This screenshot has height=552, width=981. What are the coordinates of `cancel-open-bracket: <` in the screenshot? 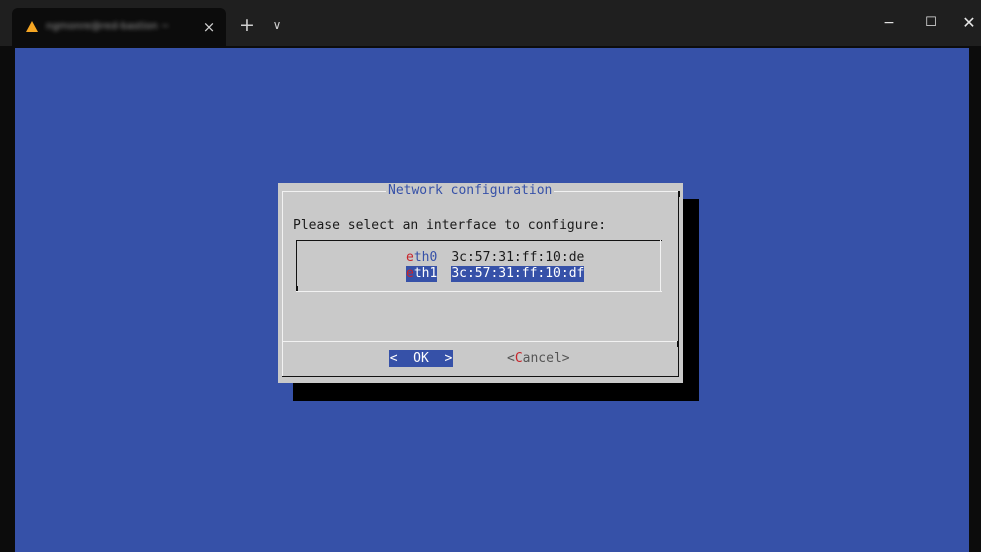 It's located at (511, 358).